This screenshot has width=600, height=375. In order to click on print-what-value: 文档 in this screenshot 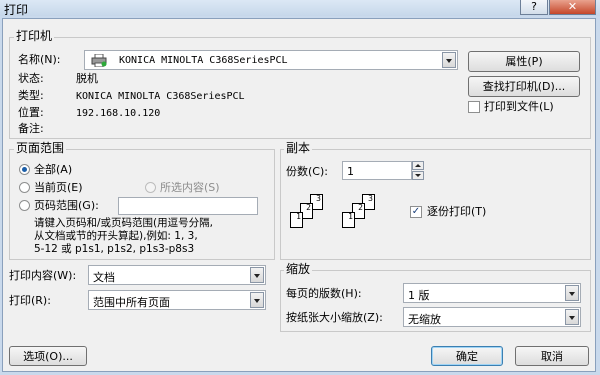, I will do `click(104, 277)`.